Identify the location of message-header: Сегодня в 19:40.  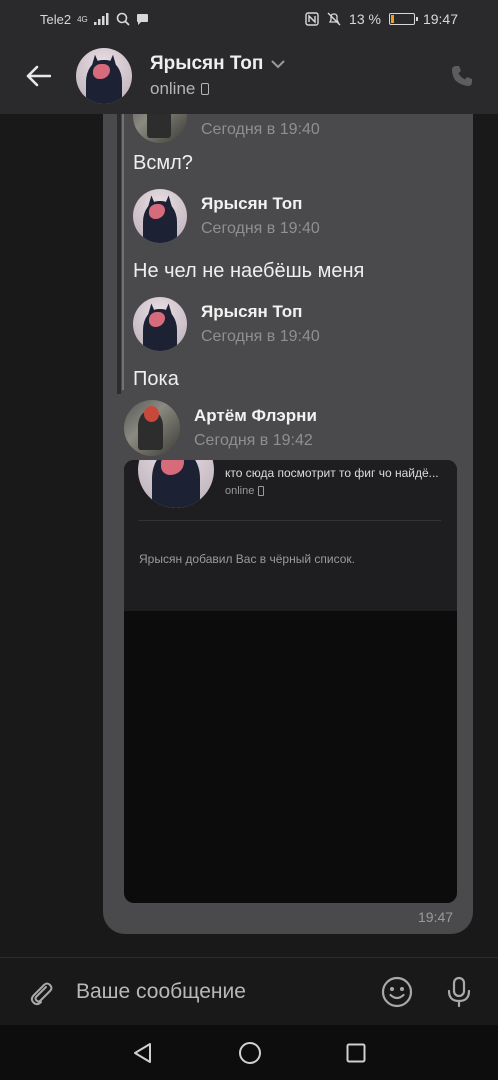
(226, 128).